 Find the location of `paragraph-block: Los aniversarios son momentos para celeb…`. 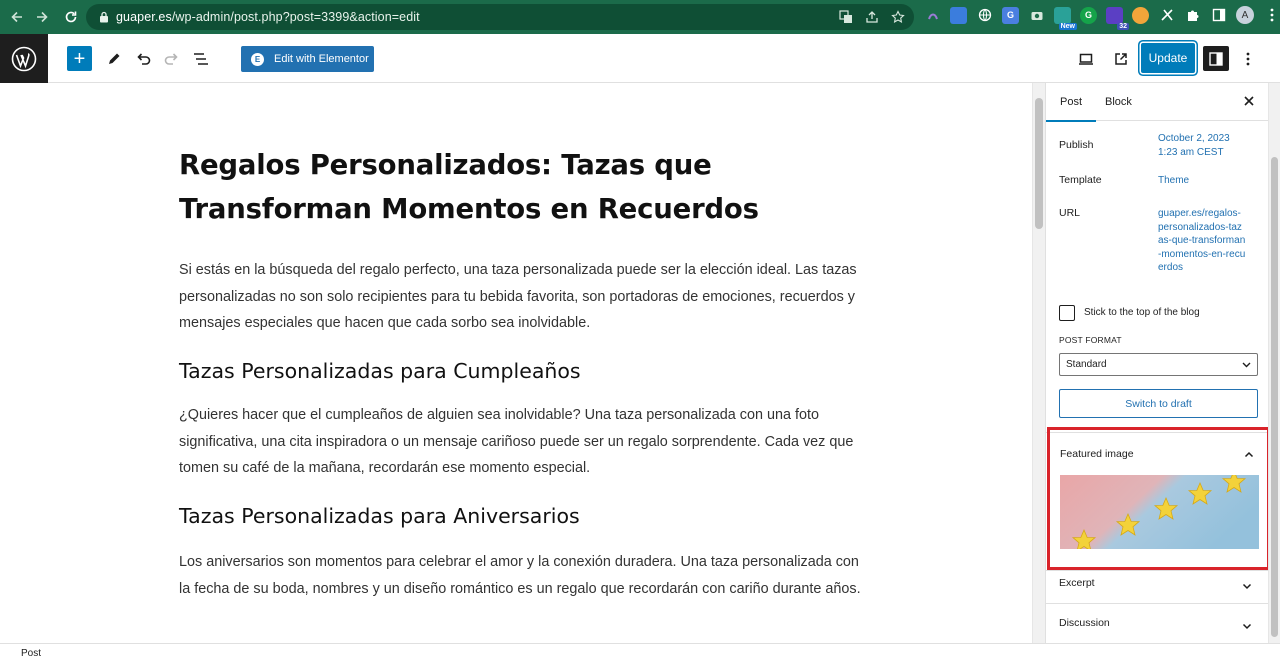

paragraph-block: Los aniversarios son momentos para celeb… is located at coordinates (524, 575).